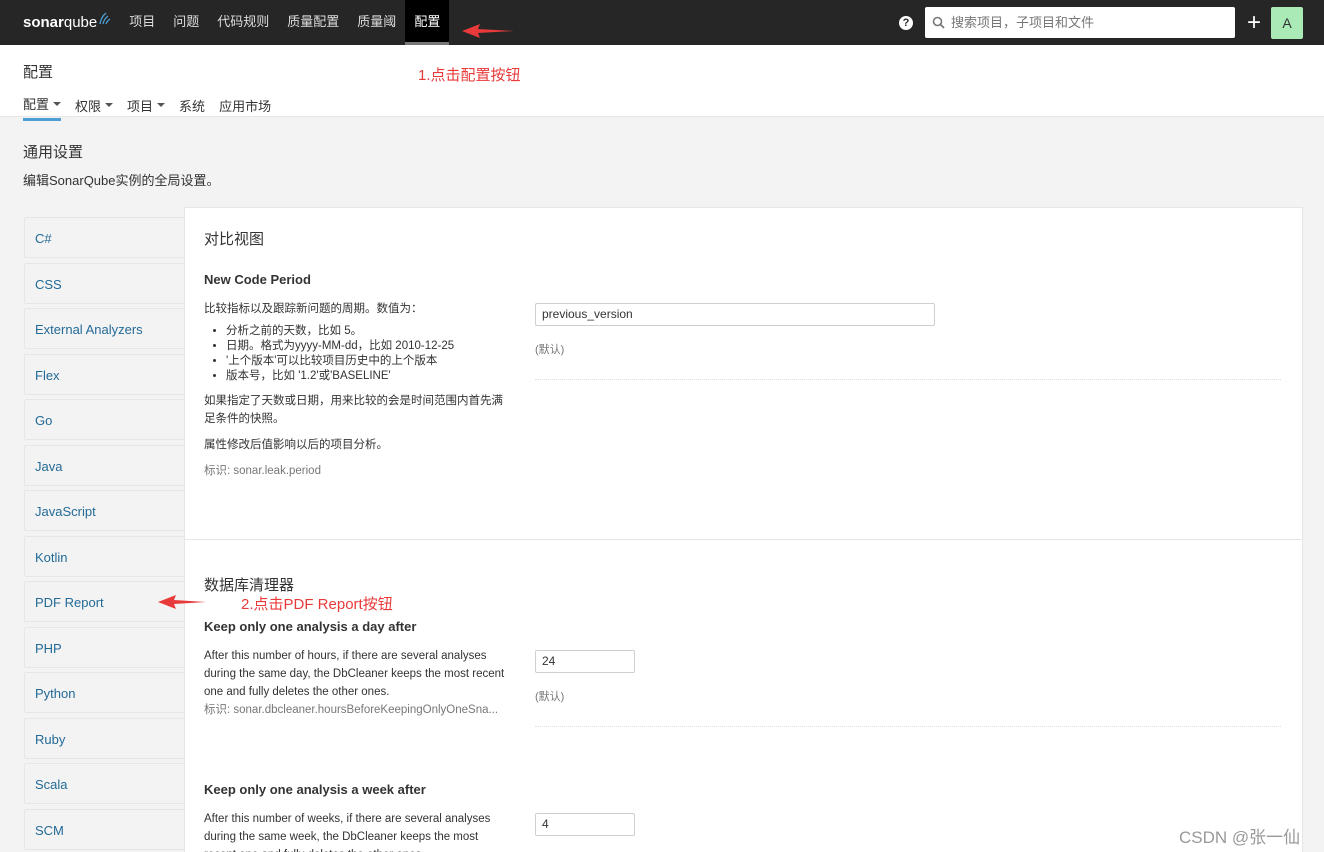 The image size is (1324, 852). Describe the element at coordinates (234, 239) in the screenshot. I see `section-title-compare: 对比视图` at that location.